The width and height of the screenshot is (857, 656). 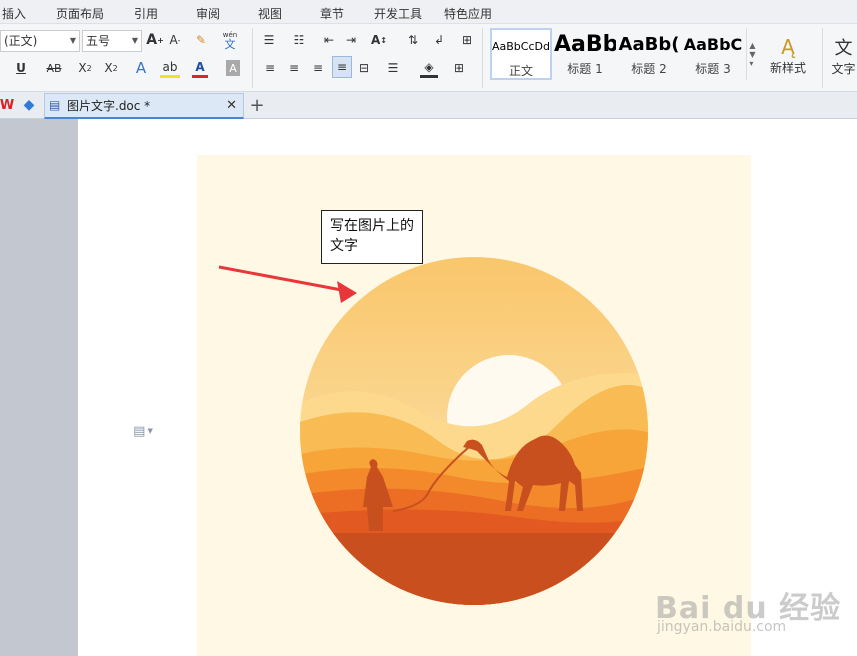 I want to click on document-tab-bar: W ◆ ▤ 图片文字.doc * ✕ +, so click(x=428, y=105).